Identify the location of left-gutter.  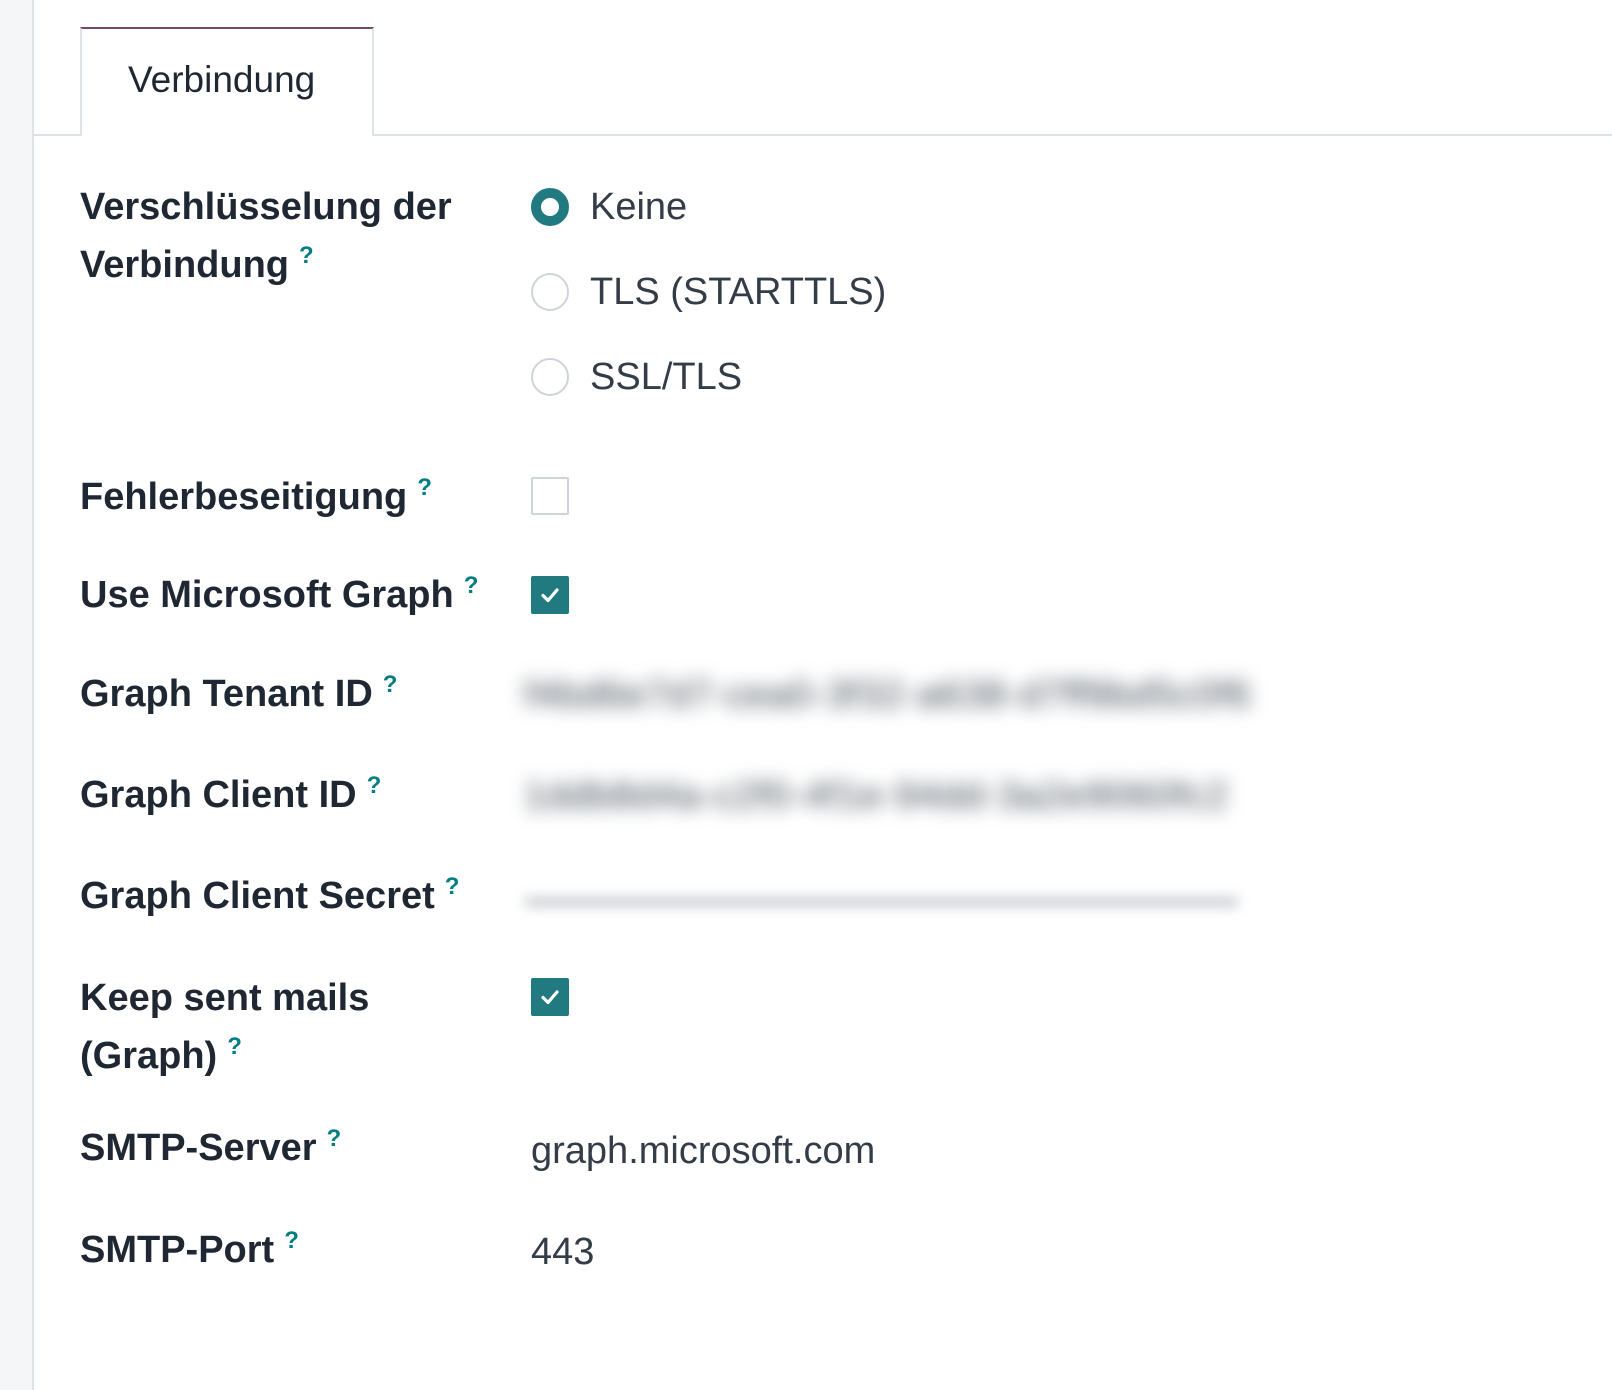
(17, 695).